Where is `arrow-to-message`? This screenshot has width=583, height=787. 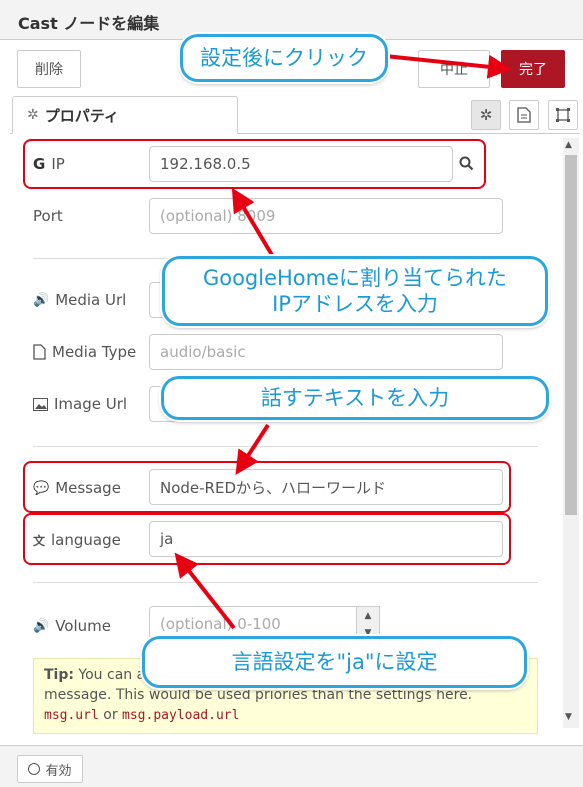
arrow-to-message is located at coordinates (252, 449).